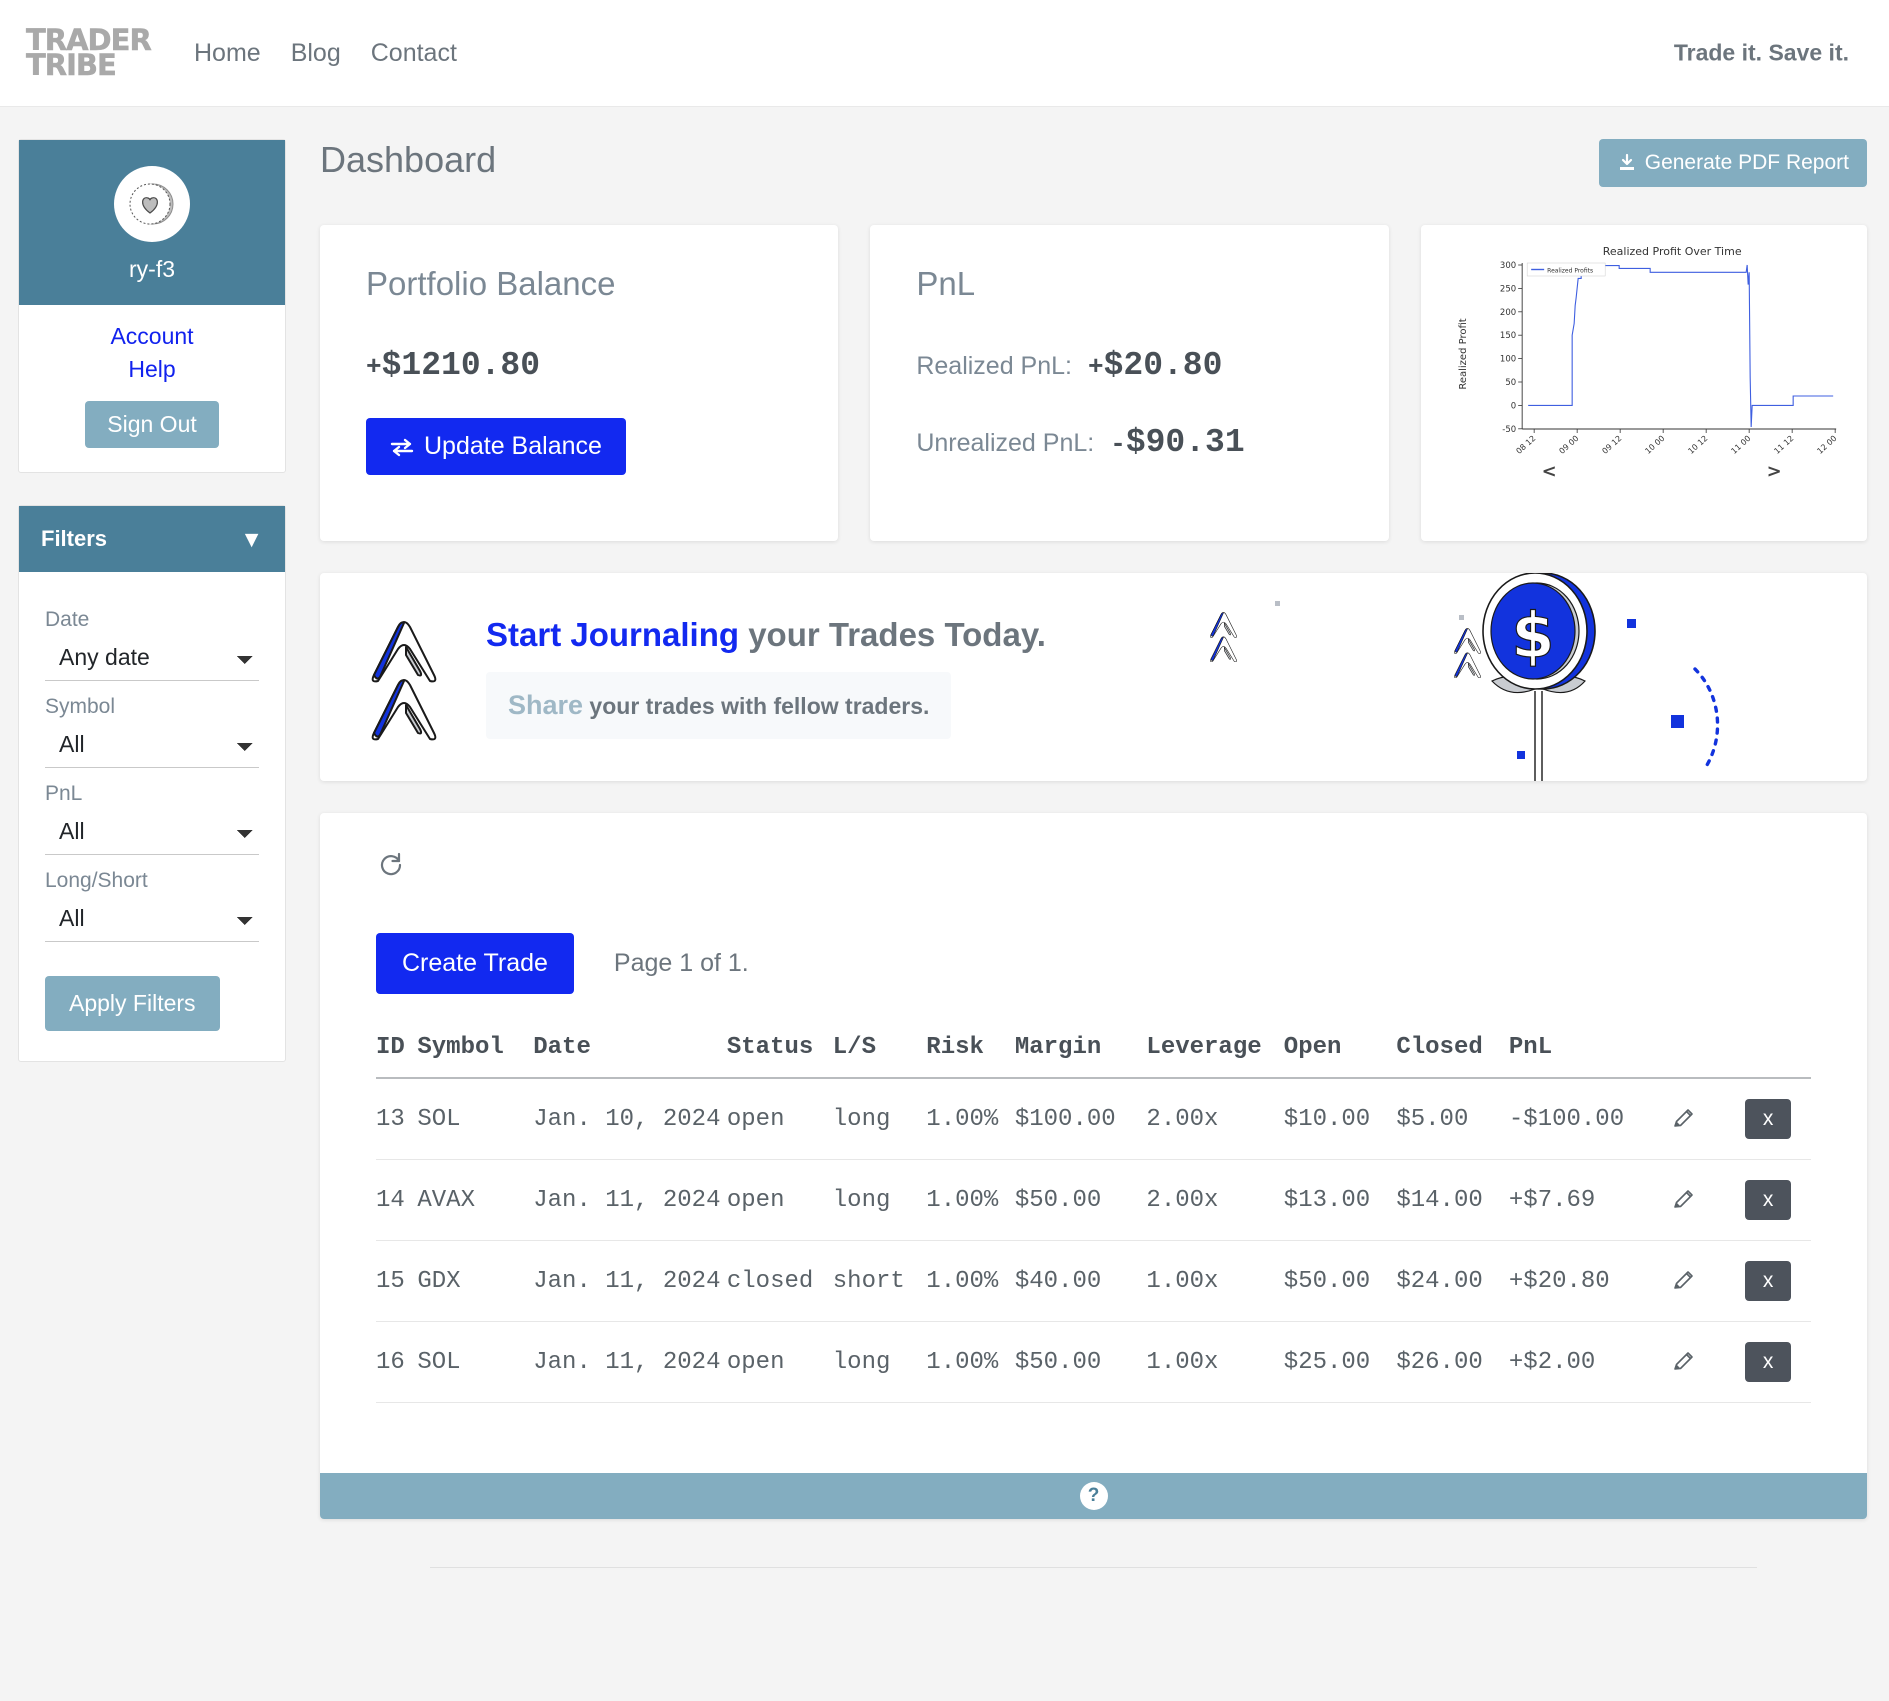 Image resolution: width=1889 pixels, height=1701 pixels. I want to click on nav-link-blog: Blog, so click(316, 53).